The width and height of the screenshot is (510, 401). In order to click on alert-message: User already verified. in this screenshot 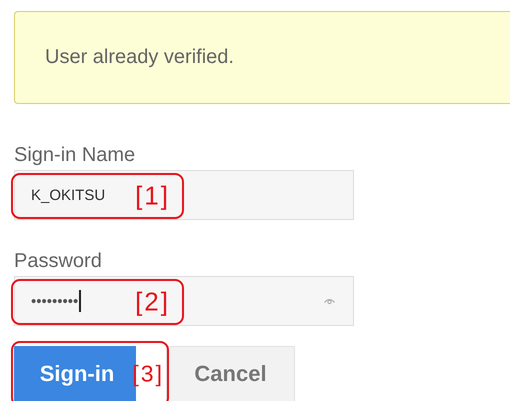, I will do `click(139, 57)`.